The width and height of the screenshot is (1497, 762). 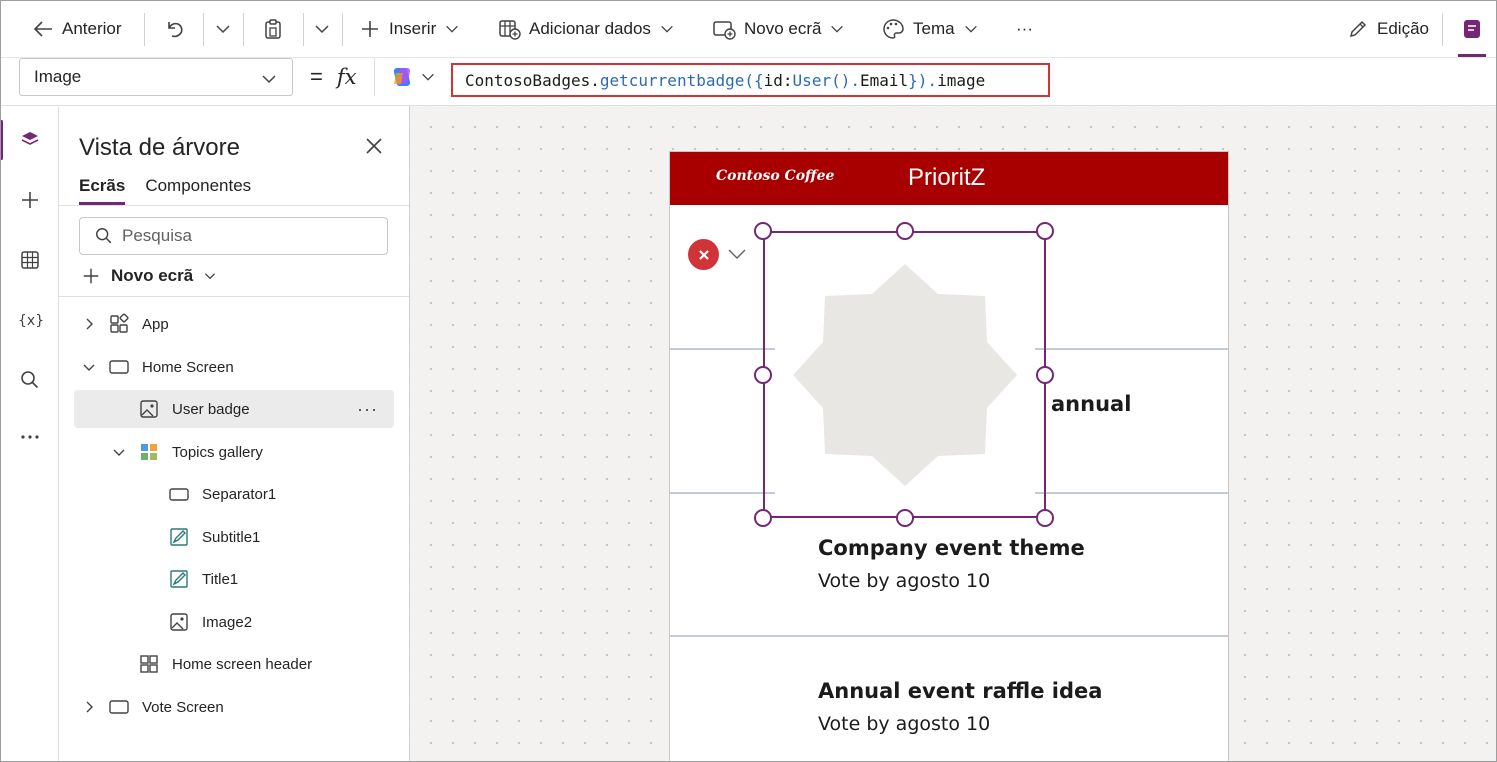 What do you see at coordinates (590, 28) in the screenshot?
I see `add-data-label: Adicionar dados` at bounding box center [590, 28].